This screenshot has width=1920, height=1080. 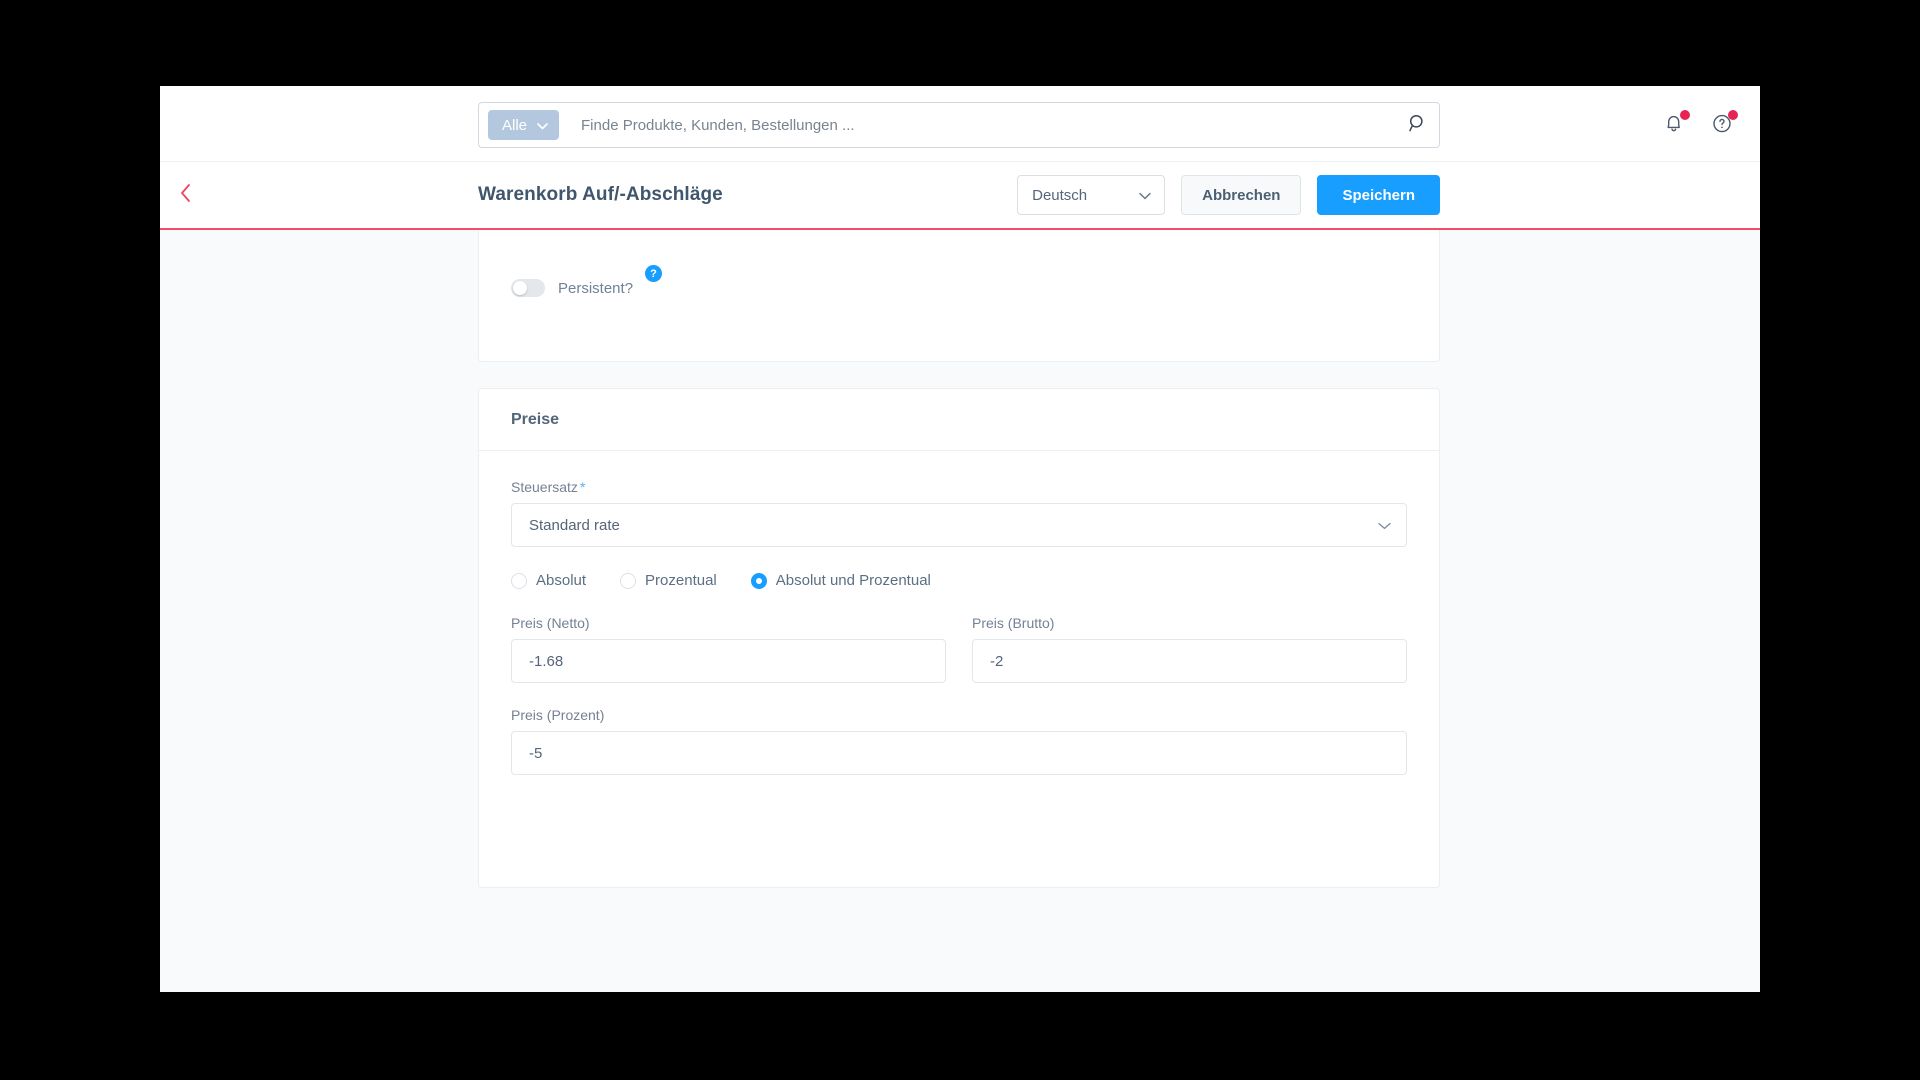 I want to click on radio-prozentual: Prozentual, so click(x=668, y=580).